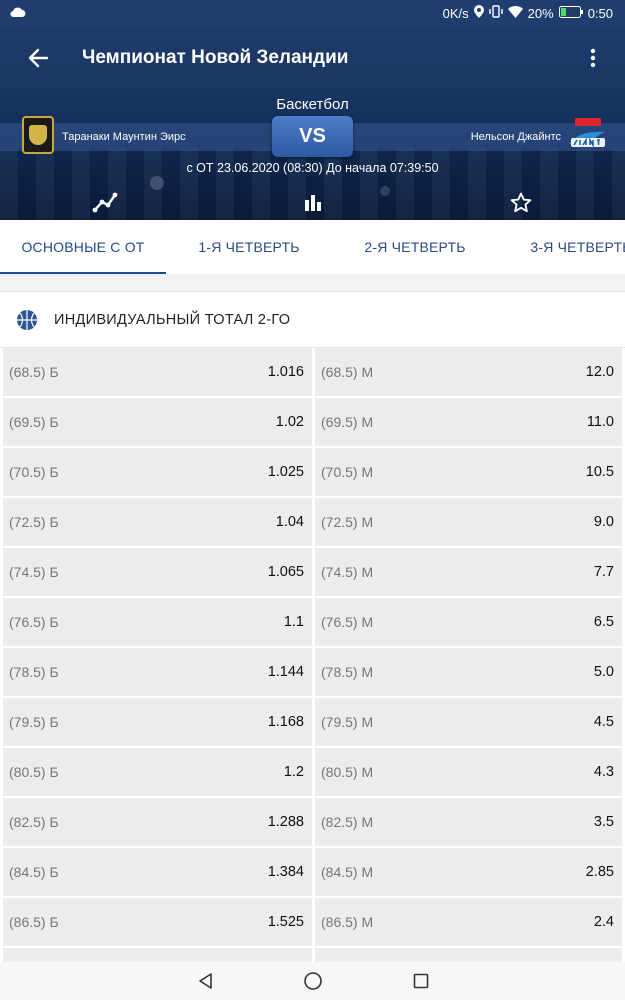 This screenshot has height=1000, width=625. I want to click on market-header: ИНДИВИДУАЛЬНЫЙ ТОТАЛ 2-ГО, so click(312, 320).